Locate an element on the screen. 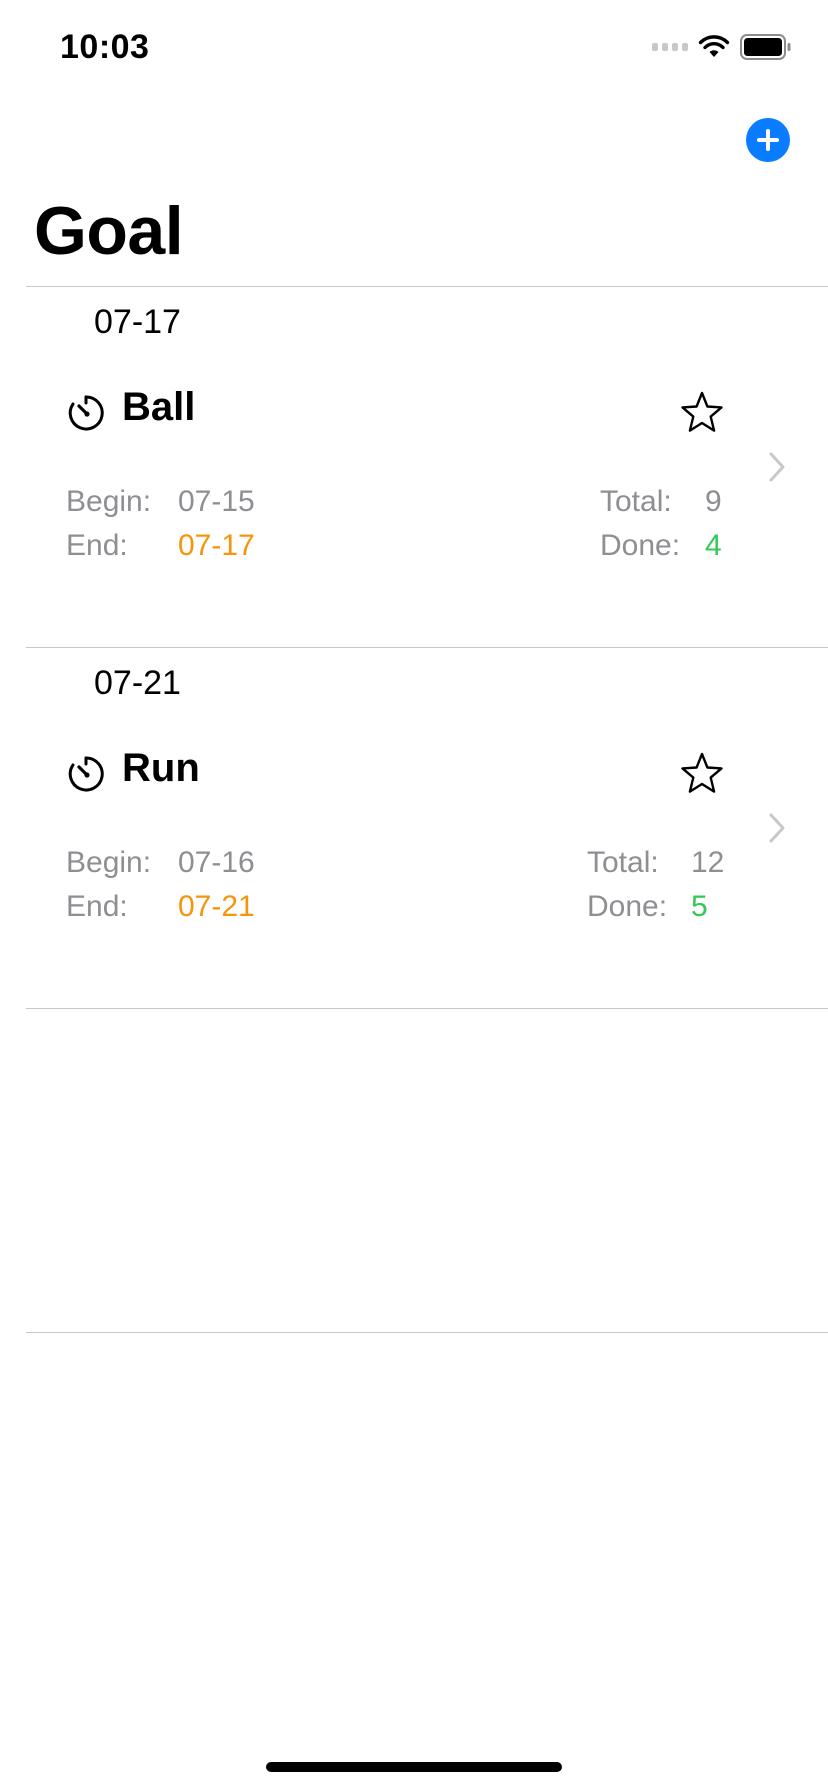 This screenshot has width=828, height=1792. begin-value: 07-16 is located at coordinates (216, 862).